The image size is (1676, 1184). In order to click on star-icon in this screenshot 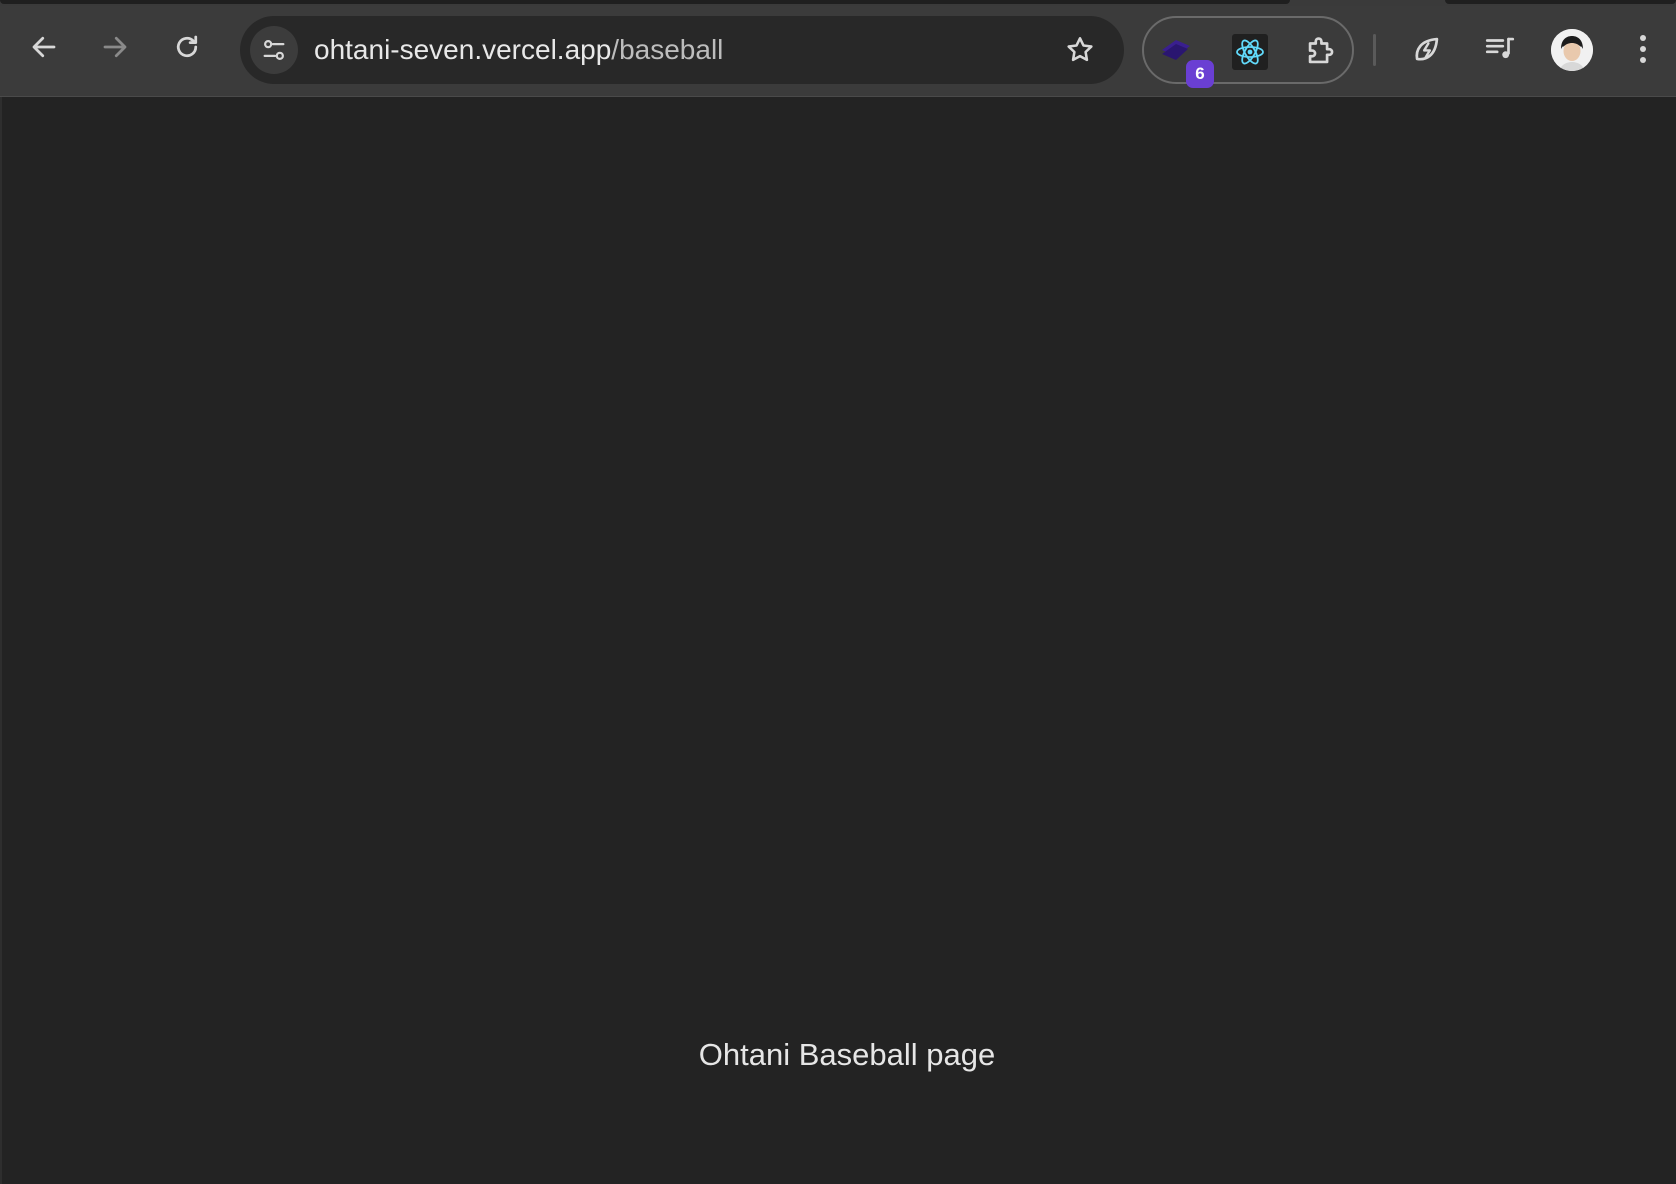, I will do `click(1080, 49)`.